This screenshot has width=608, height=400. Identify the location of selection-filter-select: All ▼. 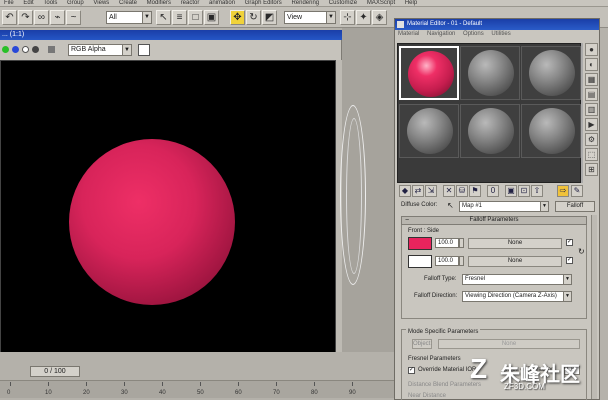
(129, 17).